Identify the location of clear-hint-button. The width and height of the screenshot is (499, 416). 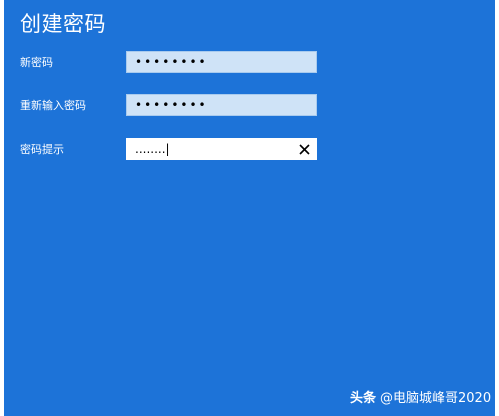
(304, 149).